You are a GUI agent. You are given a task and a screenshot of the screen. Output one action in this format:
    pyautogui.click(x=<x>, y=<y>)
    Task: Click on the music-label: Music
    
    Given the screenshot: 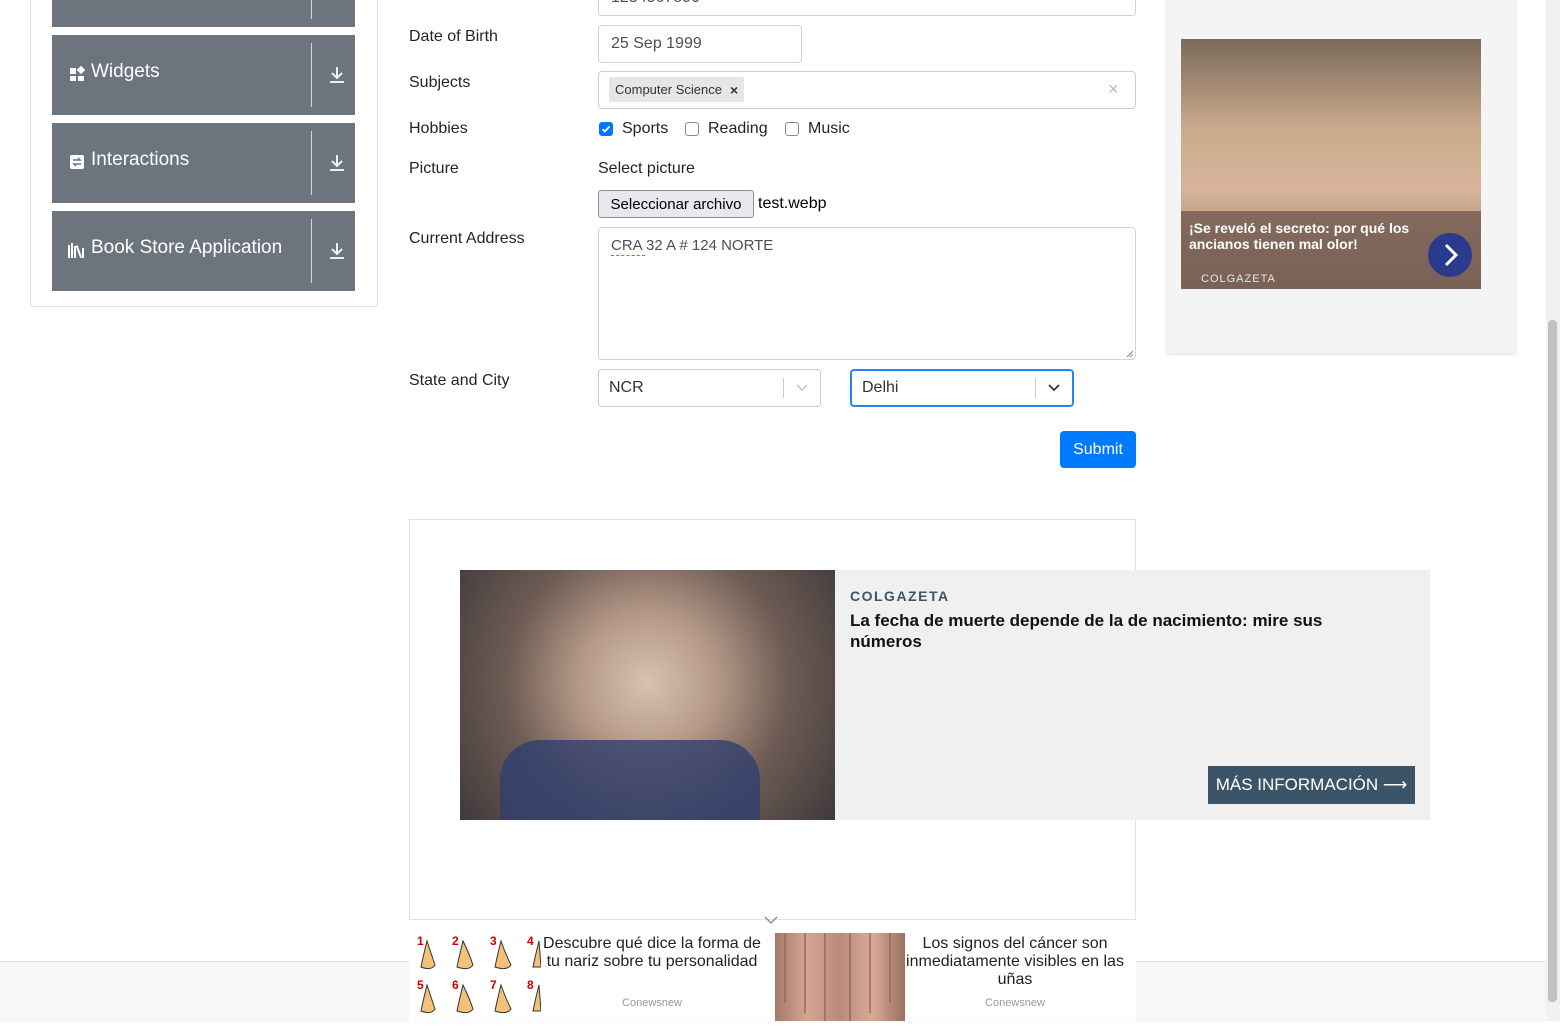 What is the action you would take?
    pyautogui.click(x=829, y=129)
    